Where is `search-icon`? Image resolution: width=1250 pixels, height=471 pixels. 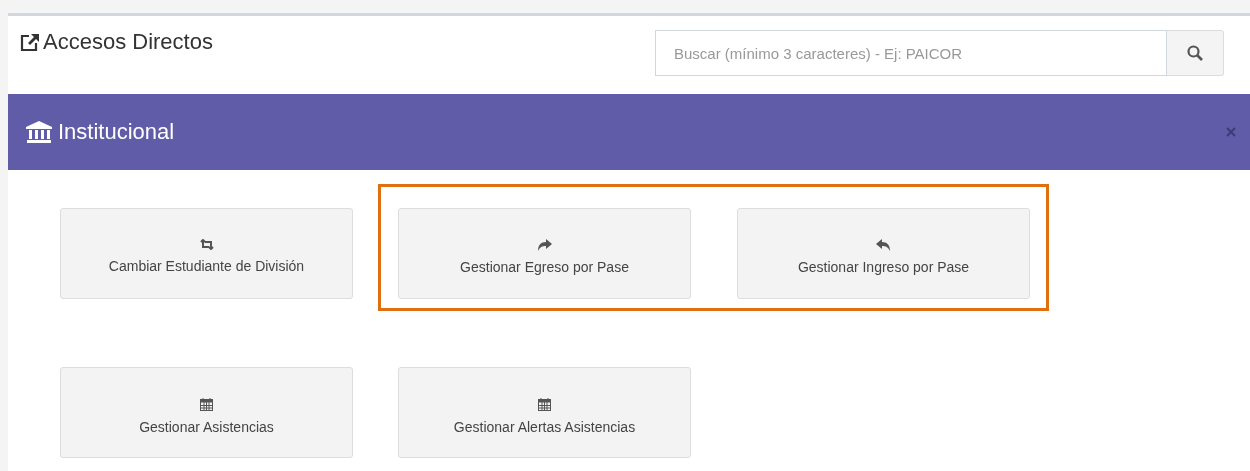 search-icon is located at coordinates (1195, 53).